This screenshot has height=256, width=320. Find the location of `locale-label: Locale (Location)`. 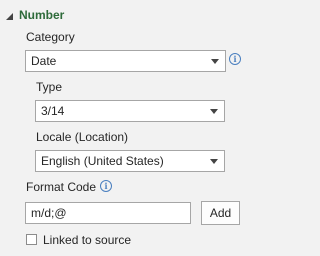

locale-label: Locale (Location) is located at coordinates (82, 137).